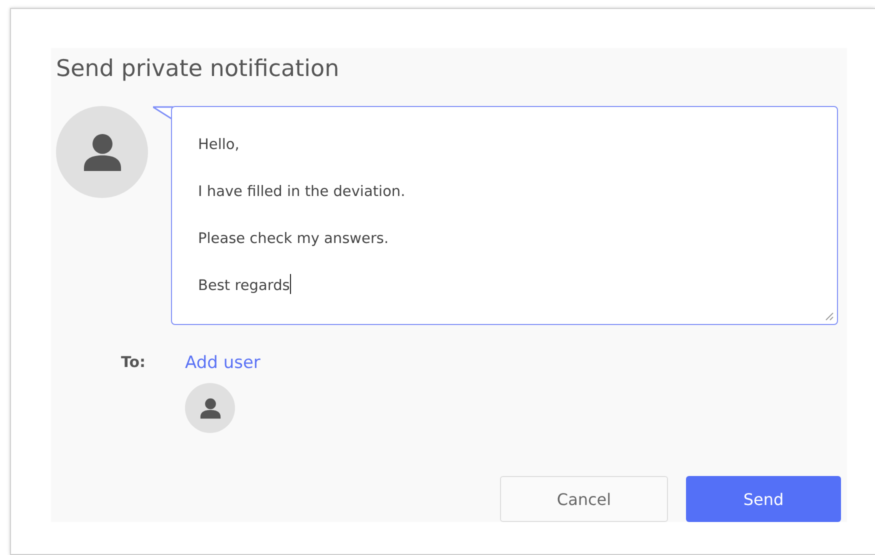 Image resolution: width=875 pixels, height=555 pixels. I want to click on send-button: Send, so click(763, 499).